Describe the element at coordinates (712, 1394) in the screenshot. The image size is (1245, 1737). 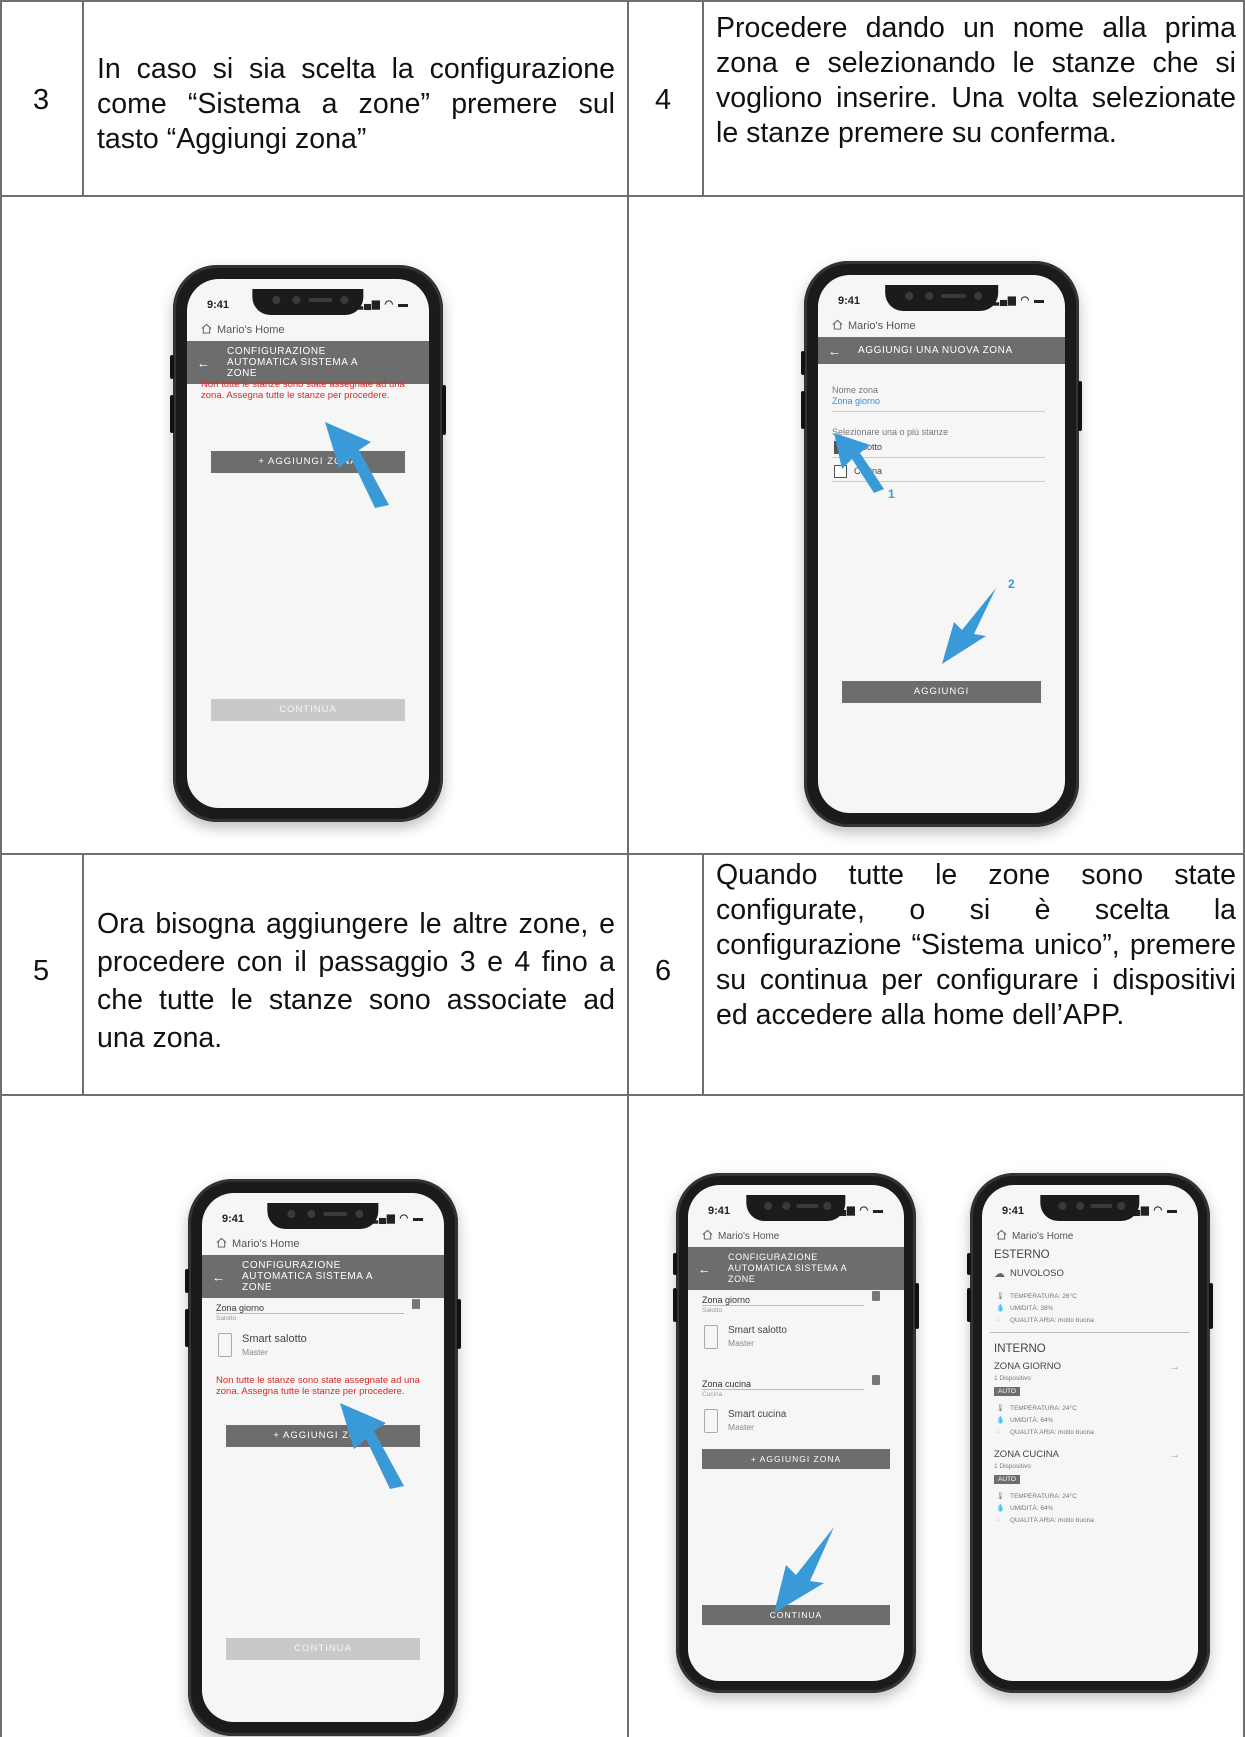
I see `zone-room: Cucina` at that location.